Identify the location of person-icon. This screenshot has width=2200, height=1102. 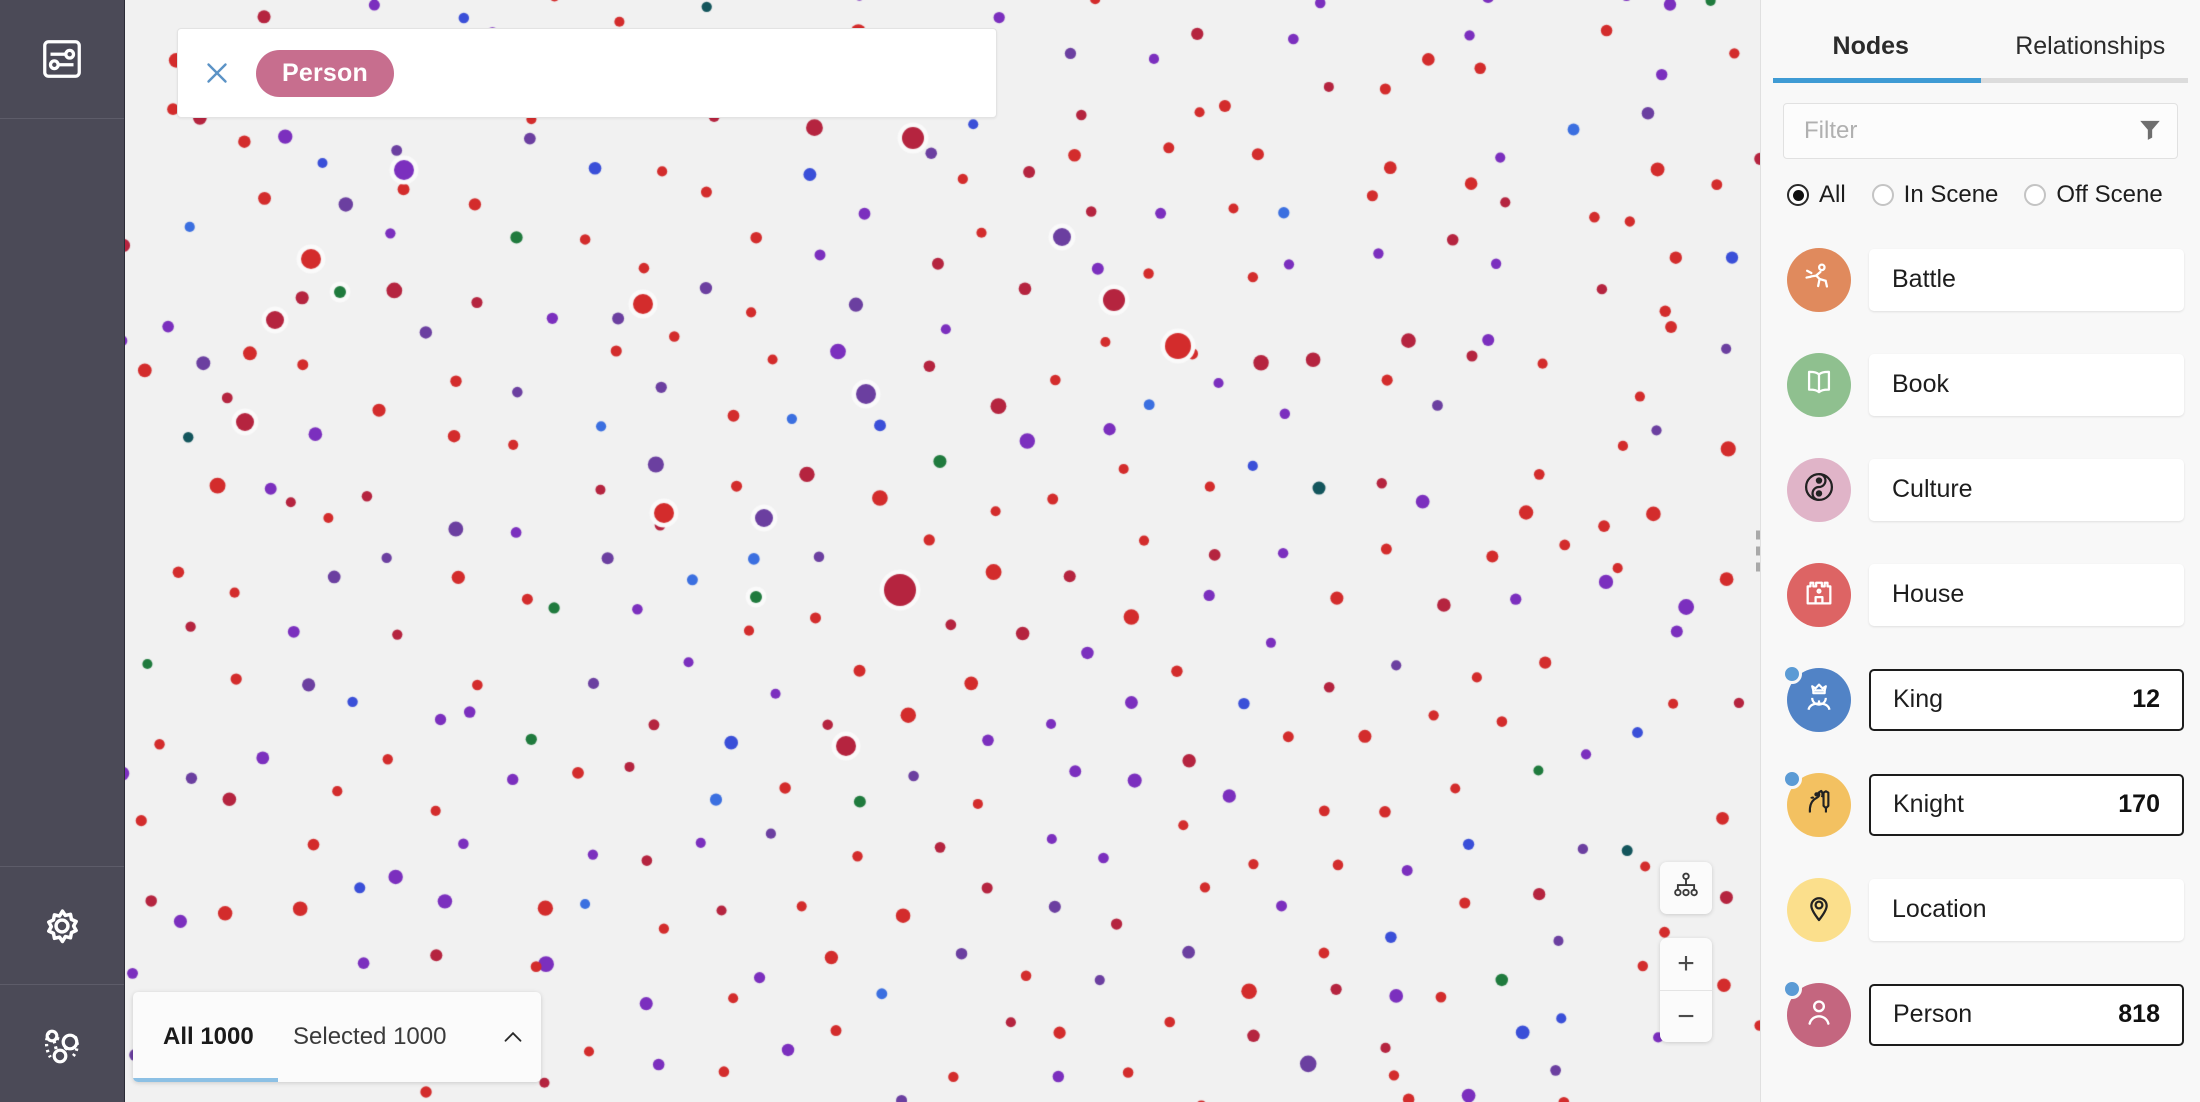
(1819, 1014).